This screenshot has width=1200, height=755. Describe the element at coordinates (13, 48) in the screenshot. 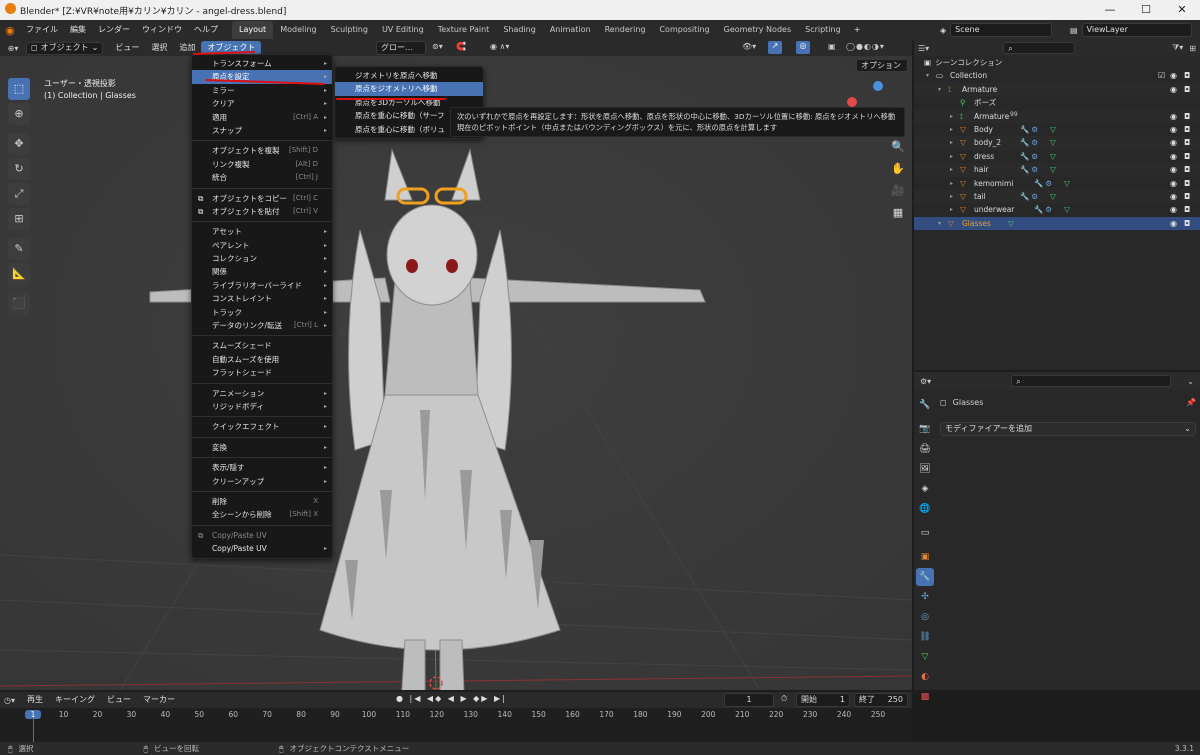

I see `editor-type-icon: ⊕▾` at that location.